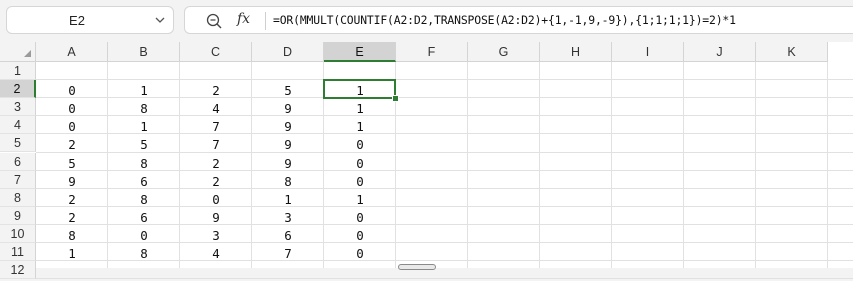  I want to click on cell-b8: 8, so click(144, 200).